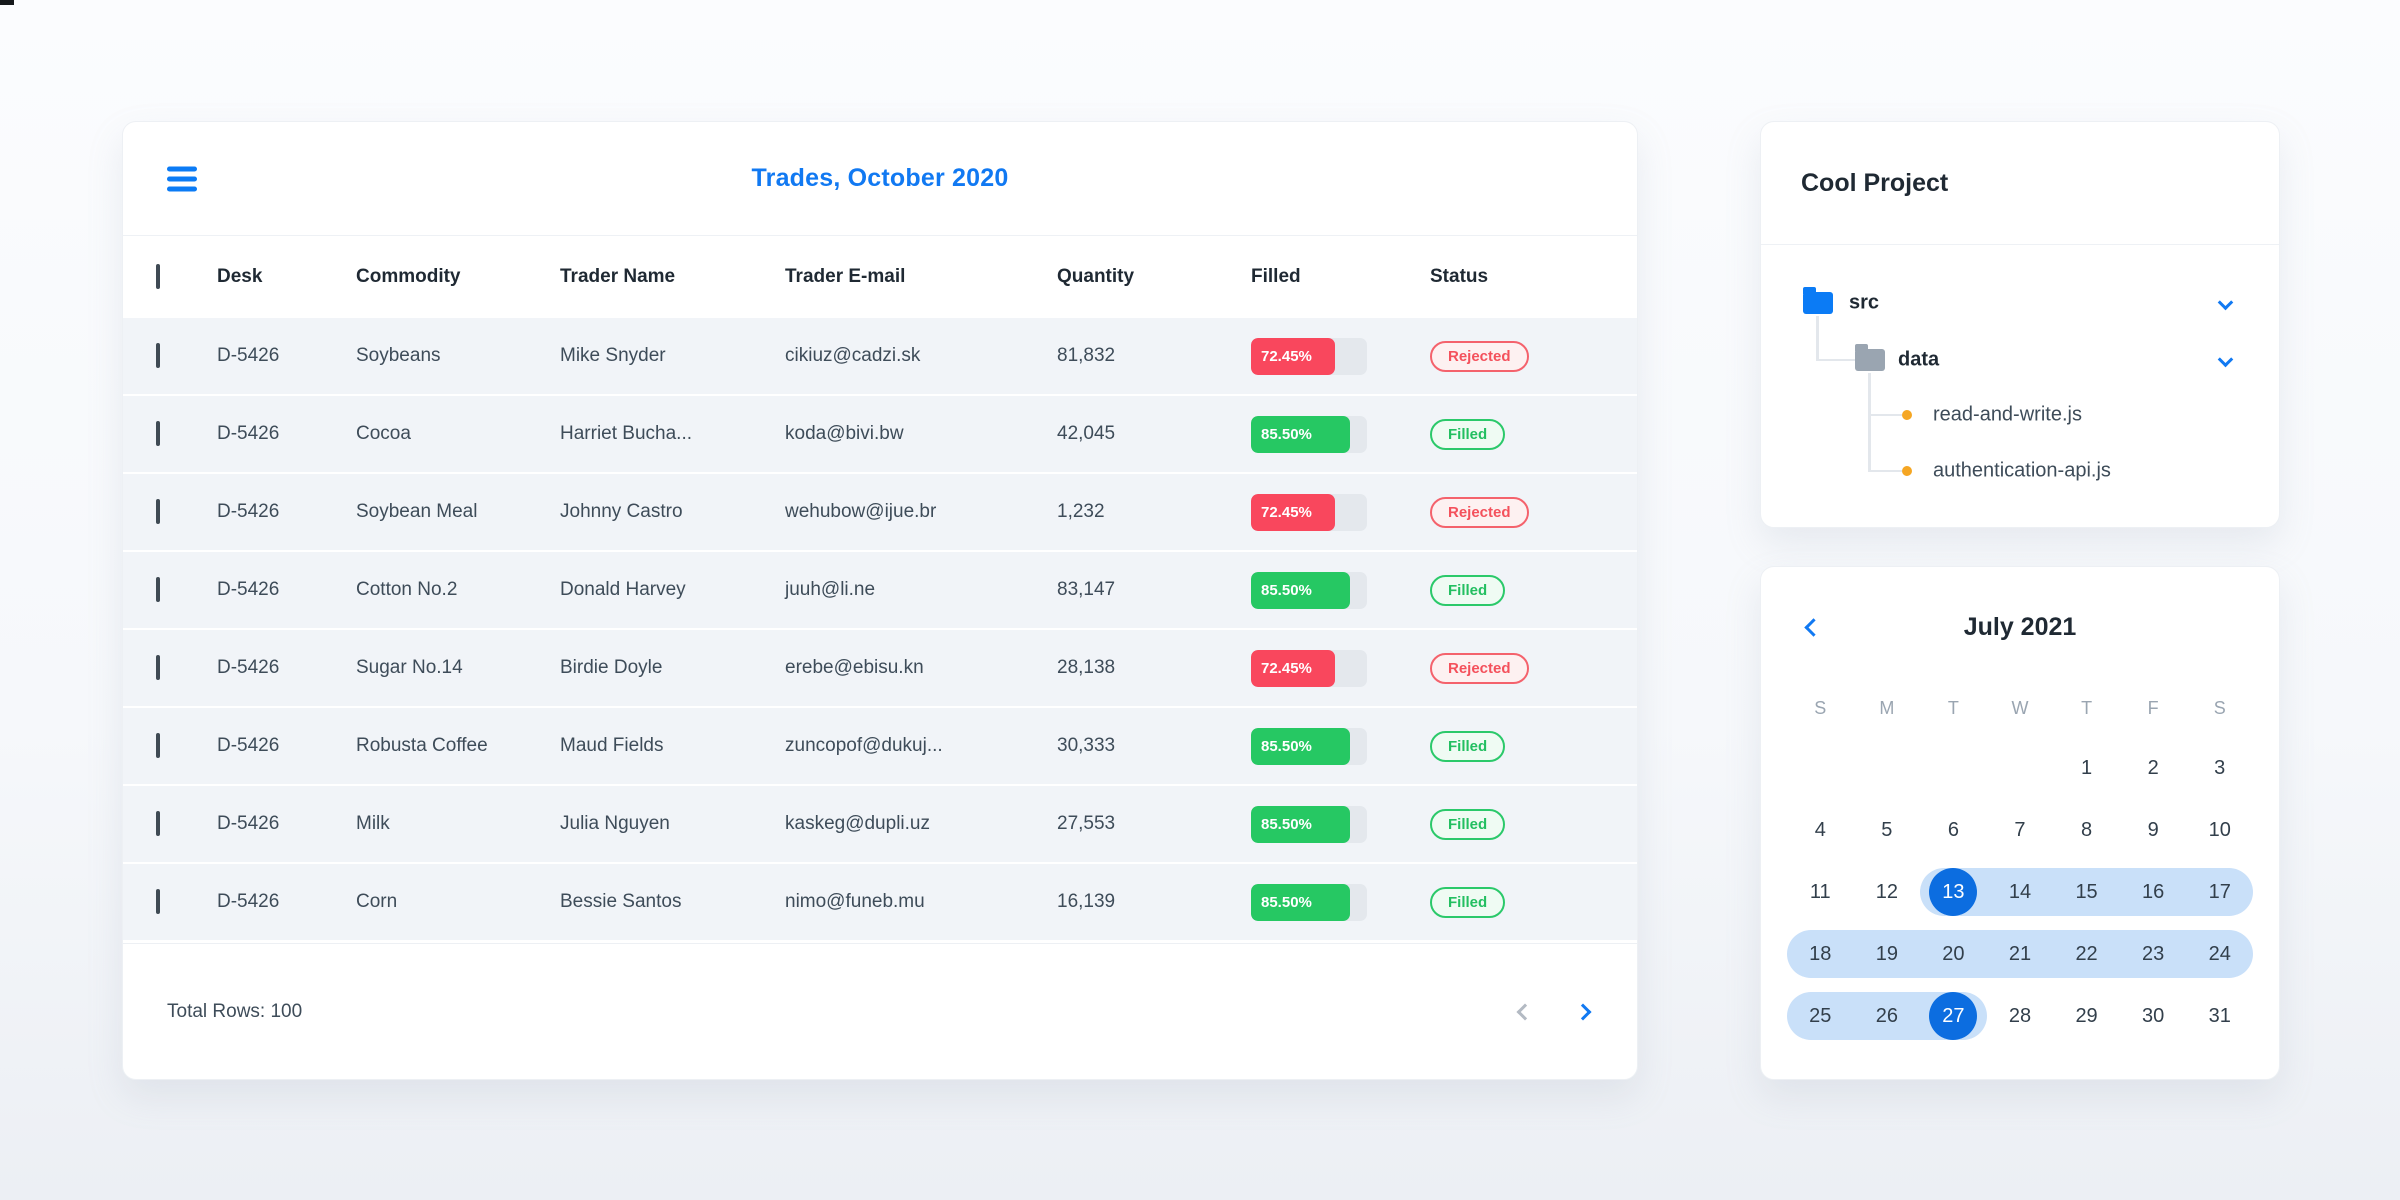 Image resolution: width=2400 pixels, height=1200 pixels. Describe the element at coordinates (830, 589) in the screenshot. I see `cell-email: juuh@li.ne` at that location.